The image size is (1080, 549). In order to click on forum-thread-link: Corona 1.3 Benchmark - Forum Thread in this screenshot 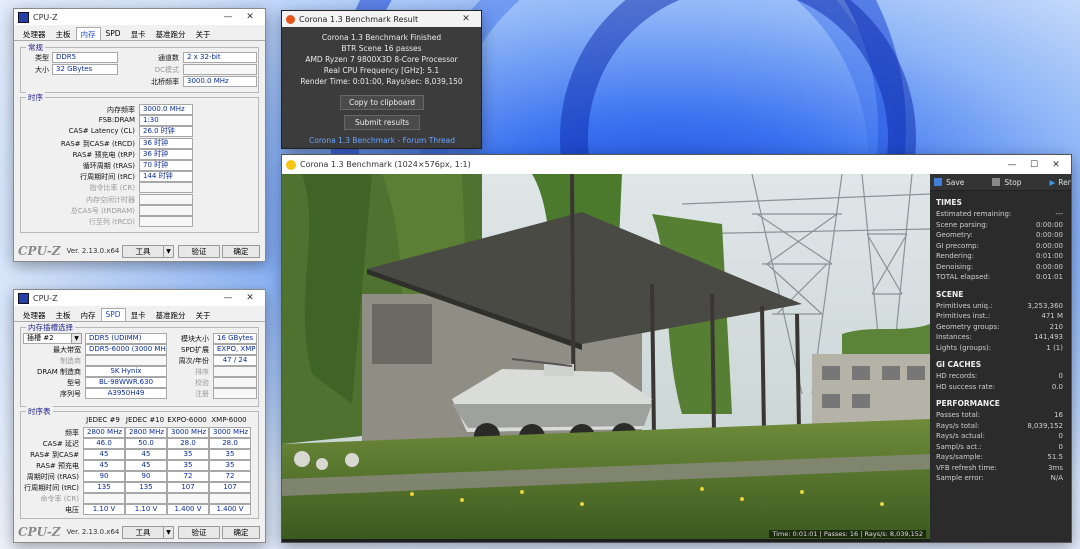, I will do `click(382, 140)`.